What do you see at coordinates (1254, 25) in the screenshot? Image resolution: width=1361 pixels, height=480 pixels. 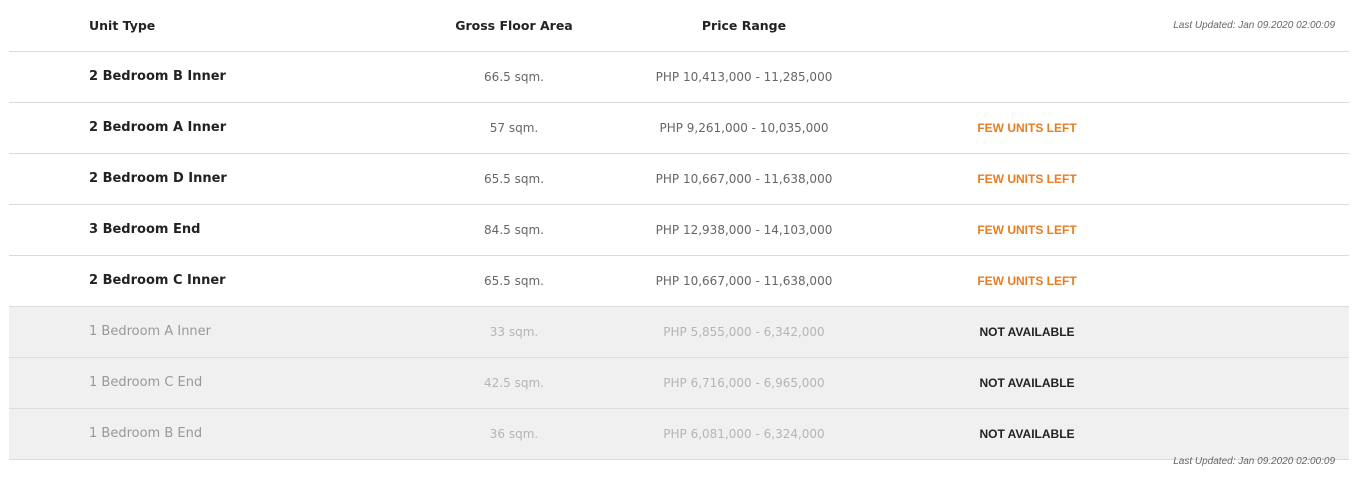 I see `header-last-updated: Last Updated: Jan 09.2020 02:00:09` at bounding box center [1254, 25].